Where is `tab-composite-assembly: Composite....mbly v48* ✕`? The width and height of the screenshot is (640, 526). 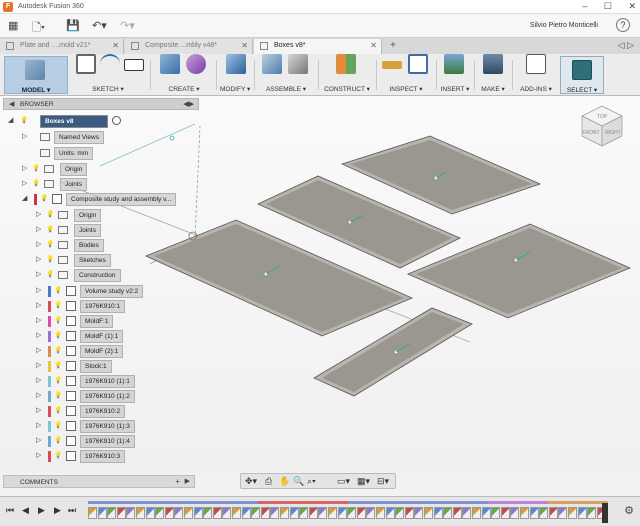 tab-composite-assembly: Composite....mbly v48* ✕ is located at coordinates (189, 46).